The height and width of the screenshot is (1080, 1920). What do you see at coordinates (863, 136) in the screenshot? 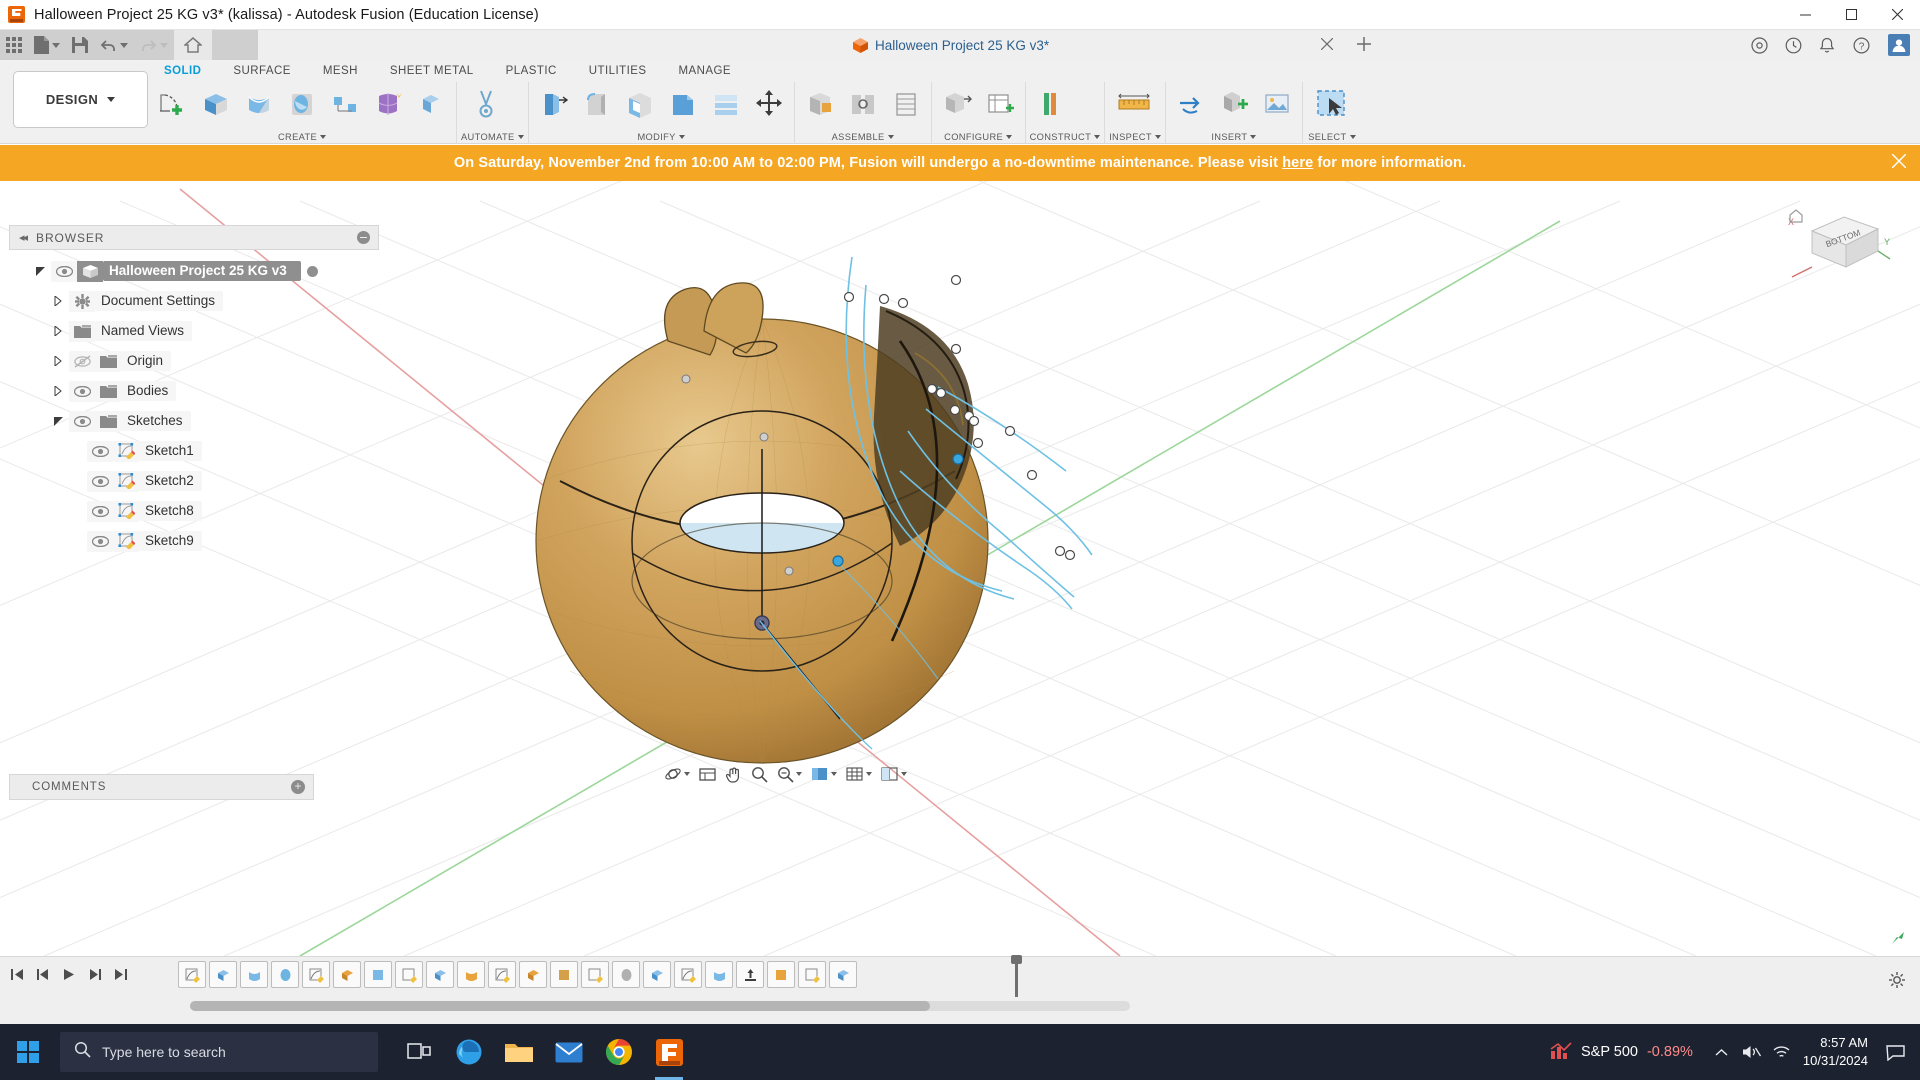
I see `panel-assemble-label: ASSEMBLE` at bounding box center [863, 136].